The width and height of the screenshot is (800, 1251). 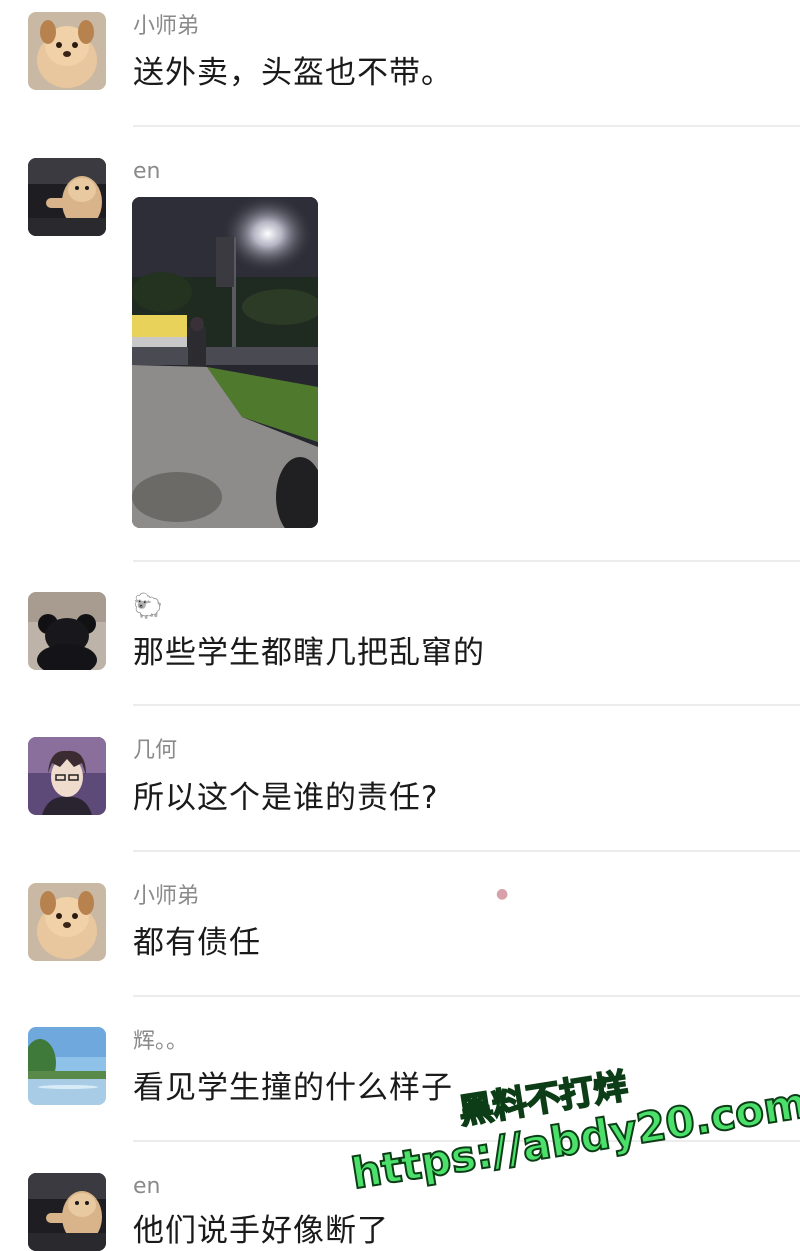 I want to click on message-text: 看见学生撞的什么样子, so click(x=293, y=1088).